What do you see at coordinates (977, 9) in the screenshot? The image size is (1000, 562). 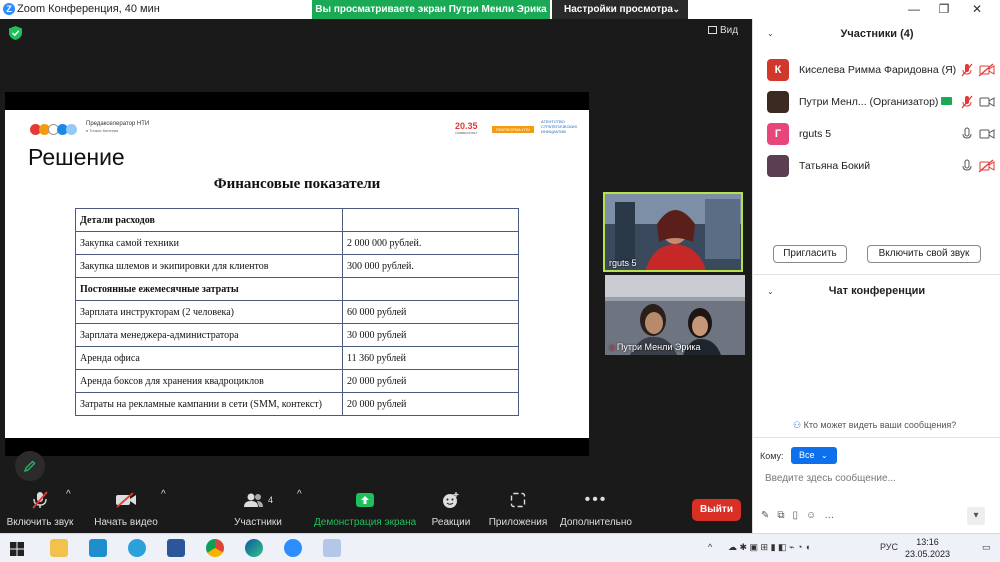 I see `close-icon: ✕` at bounding box center [977, 9].